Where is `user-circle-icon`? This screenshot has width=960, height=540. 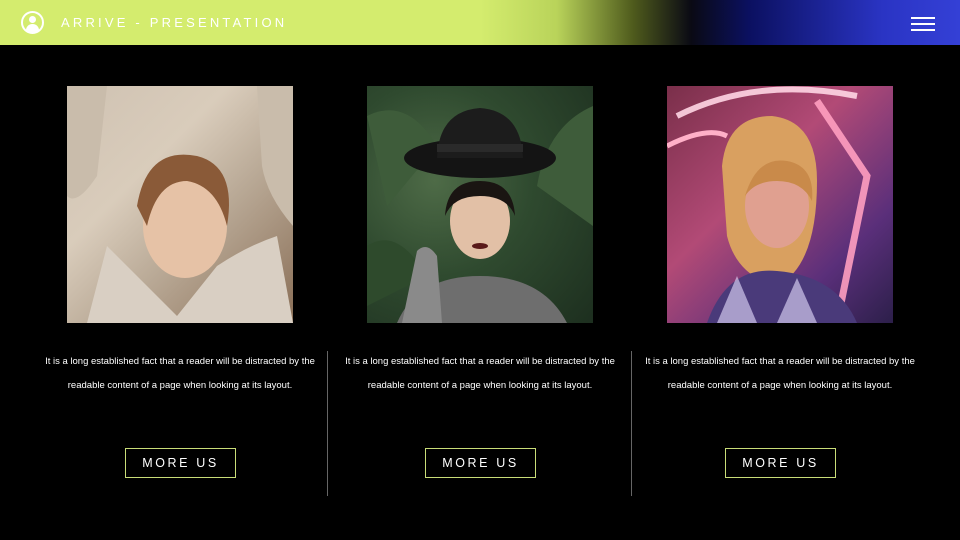
user-circle-icon is located at coordinates (32, 22).